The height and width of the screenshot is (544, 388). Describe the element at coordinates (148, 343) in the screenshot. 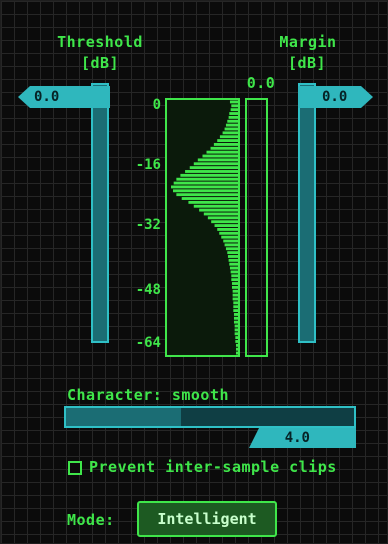

I see `scale-label-64: -64` at that location.